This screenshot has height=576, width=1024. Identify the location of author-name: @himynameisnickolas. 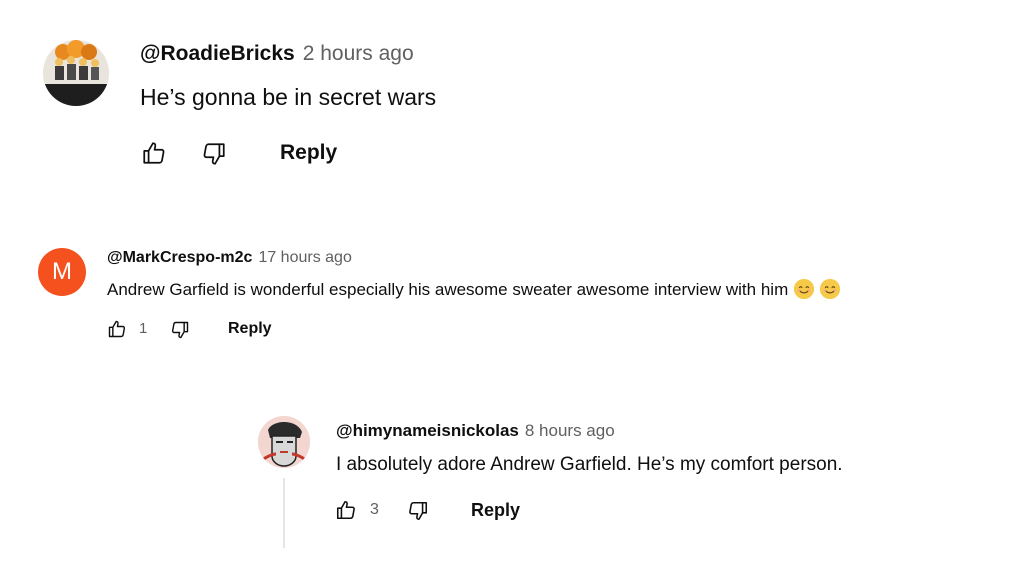
(427, 430).